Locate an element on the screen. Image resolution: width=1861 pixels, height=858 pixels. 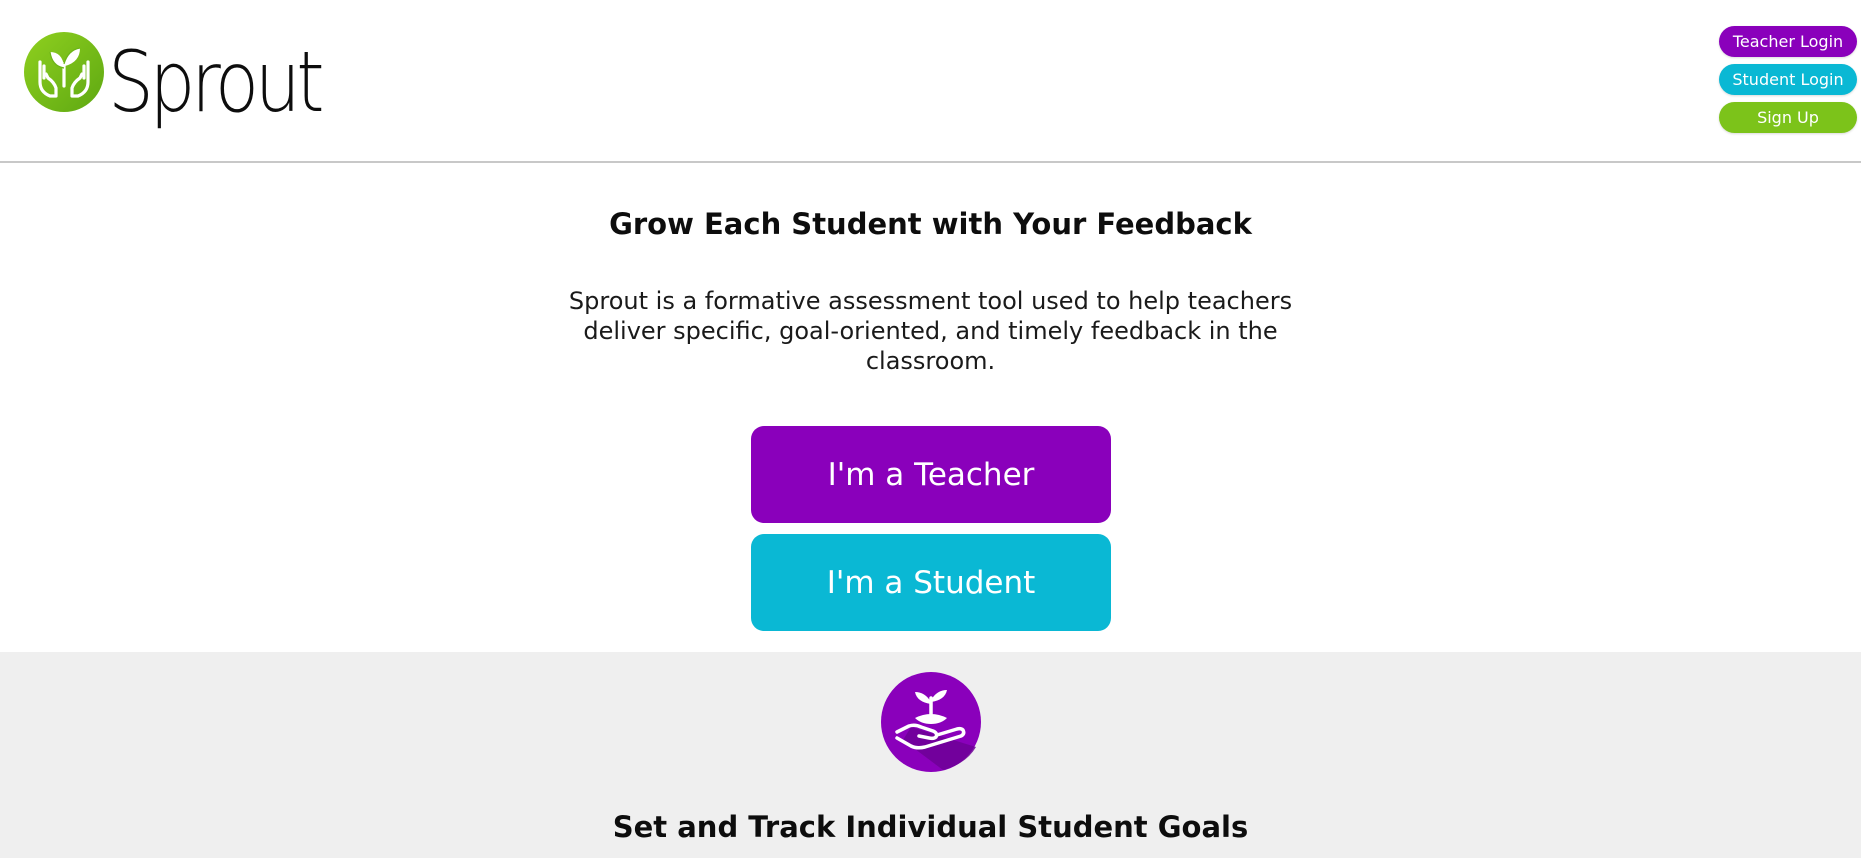
hands-holding-sprout-icon is located at coordinates (64, 72).